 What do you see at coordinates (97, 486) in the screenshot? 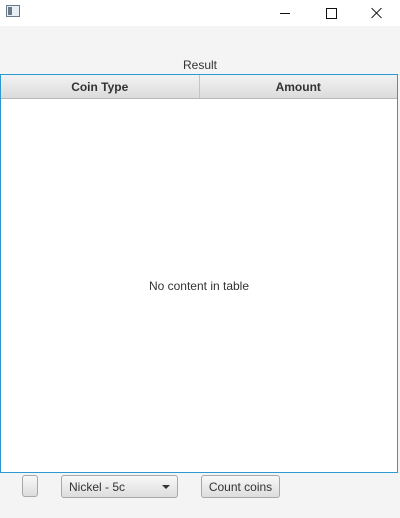
I see `coin-type-select-value: Nickel - 5c` at bounding box center [97, 486].